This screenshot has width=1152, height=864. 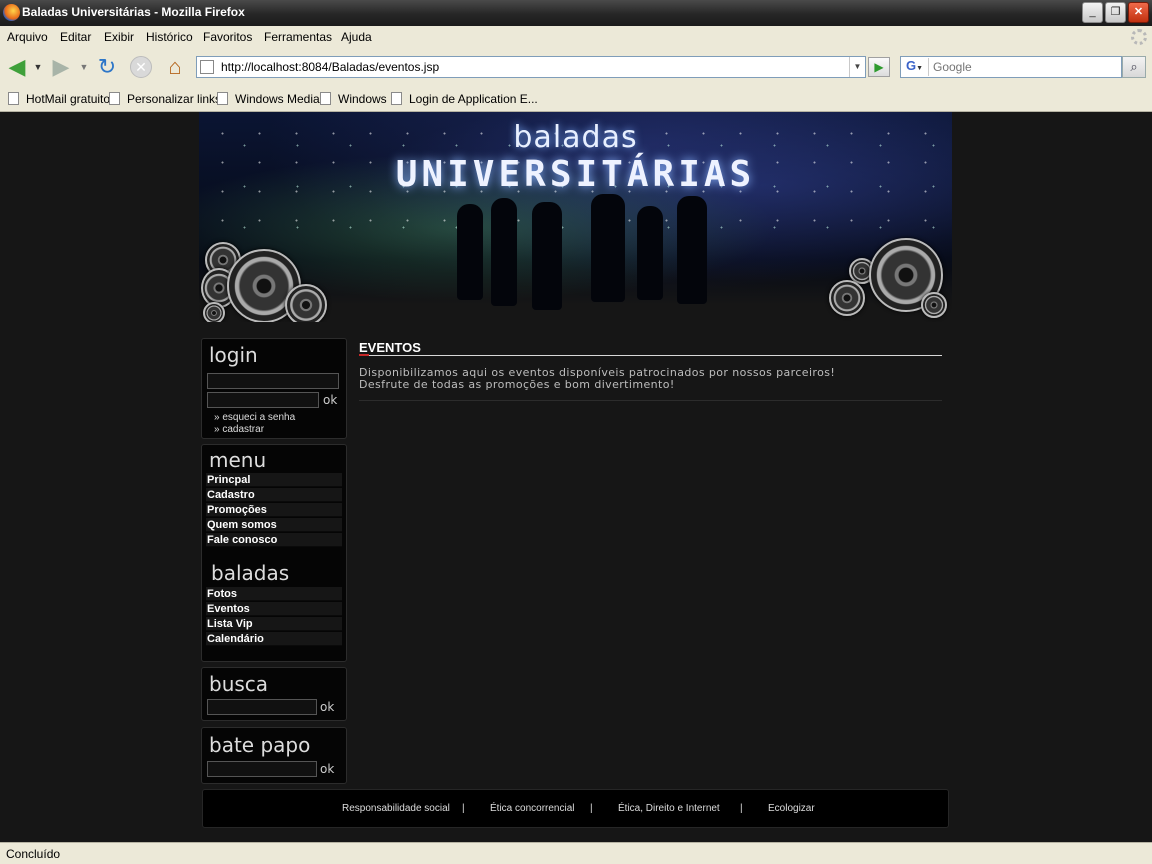 I want to click on bookmark-windows: Windows, so click(x=353, y=99).